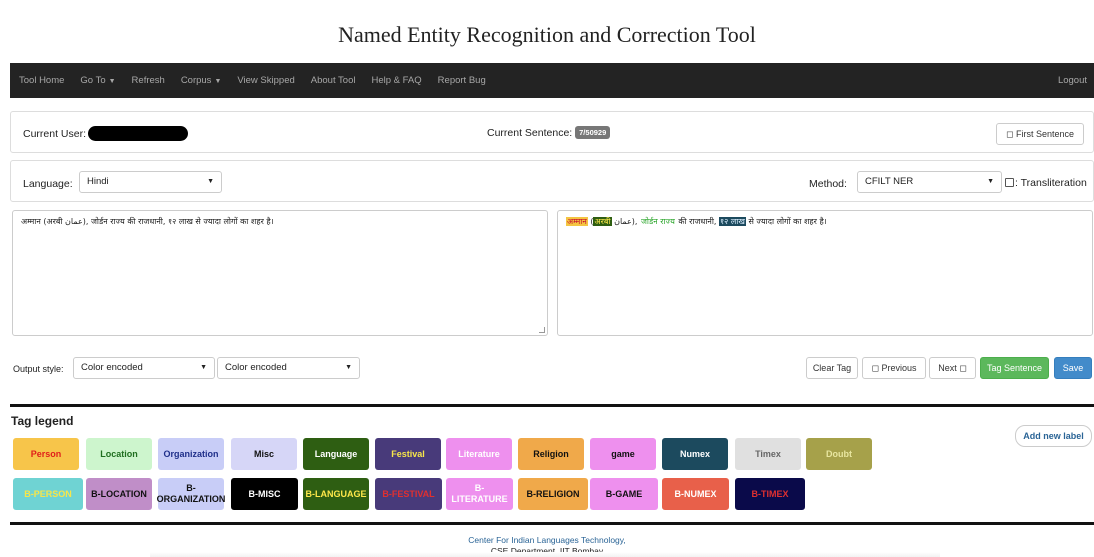 The width and height of the screenshot is (1094, 557). Describe the element at coordinates (635, 221) in the screenshot. I see `output-text-segment: ),` at that location.